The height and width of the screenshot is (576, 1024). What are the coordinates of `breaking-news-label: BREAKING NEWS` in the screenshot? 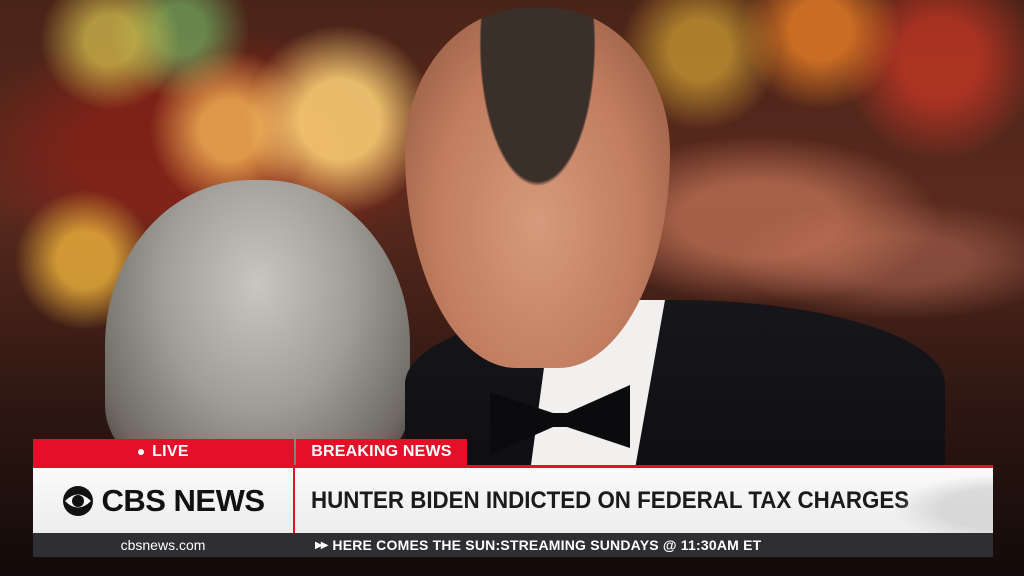 It's located at (381, 451).